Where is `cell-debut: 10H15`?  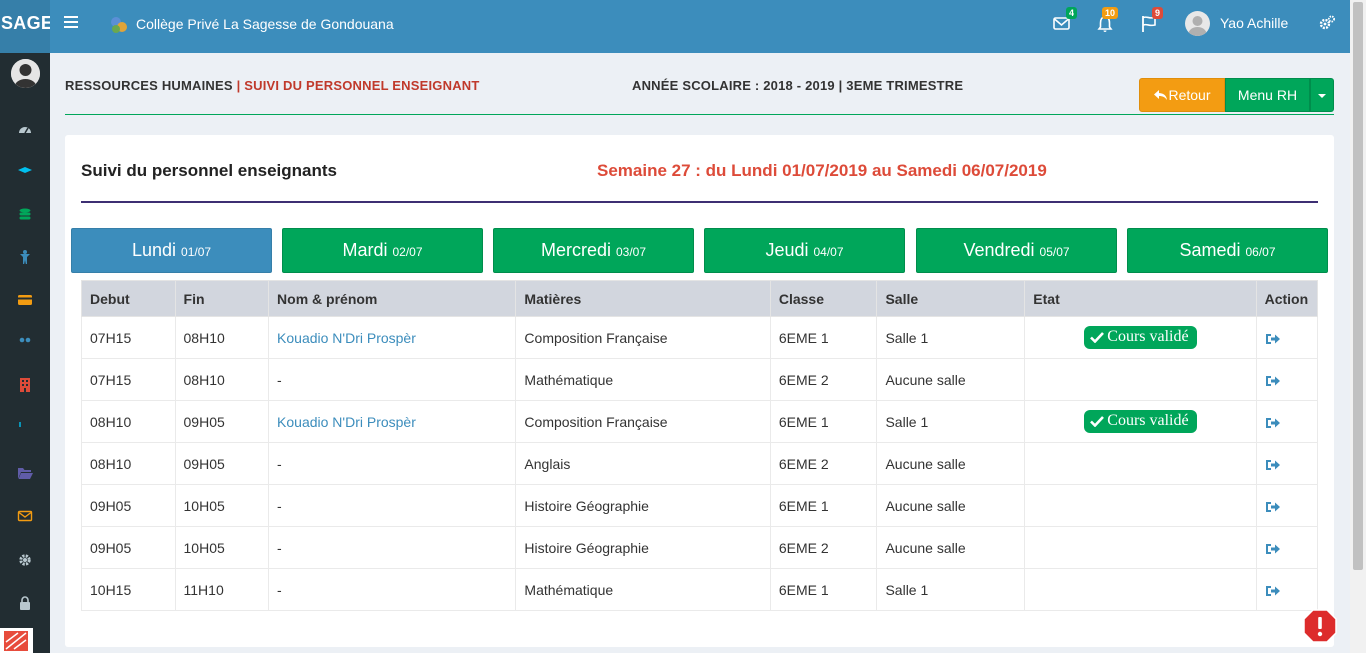 cell-debut: 10H15 is located at coordinates (128, 589).